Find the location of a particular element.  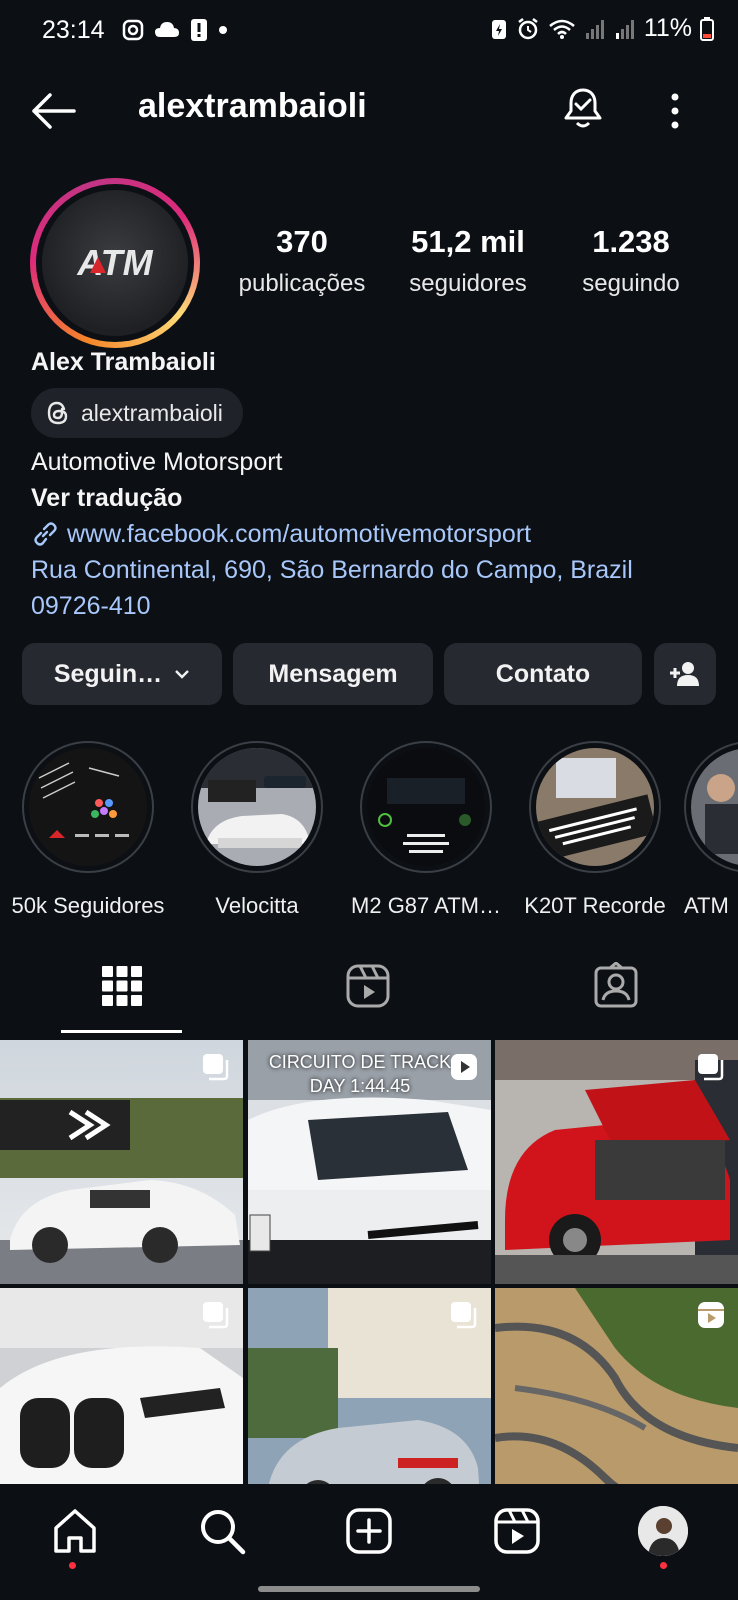

threads-icon is located at coordinates (57, 413).